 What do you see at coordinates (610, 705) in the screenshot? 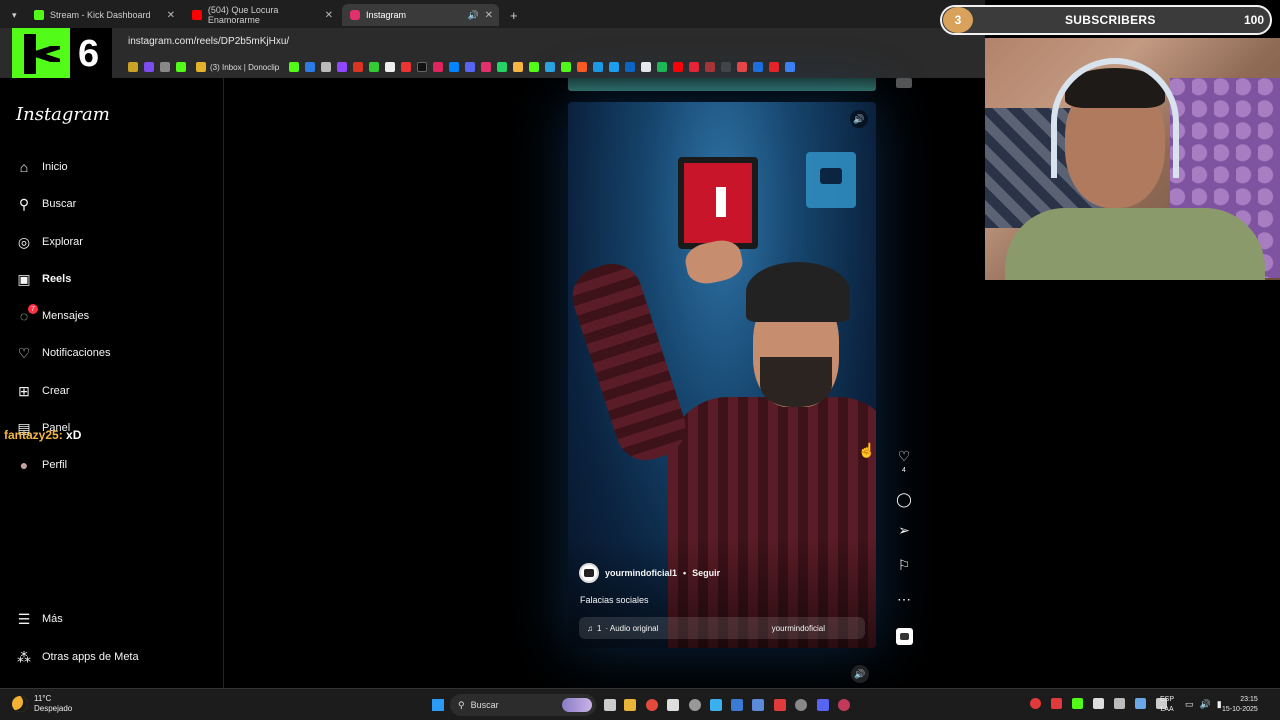
I see `task-view-icon` at bounding box center [610, 705].